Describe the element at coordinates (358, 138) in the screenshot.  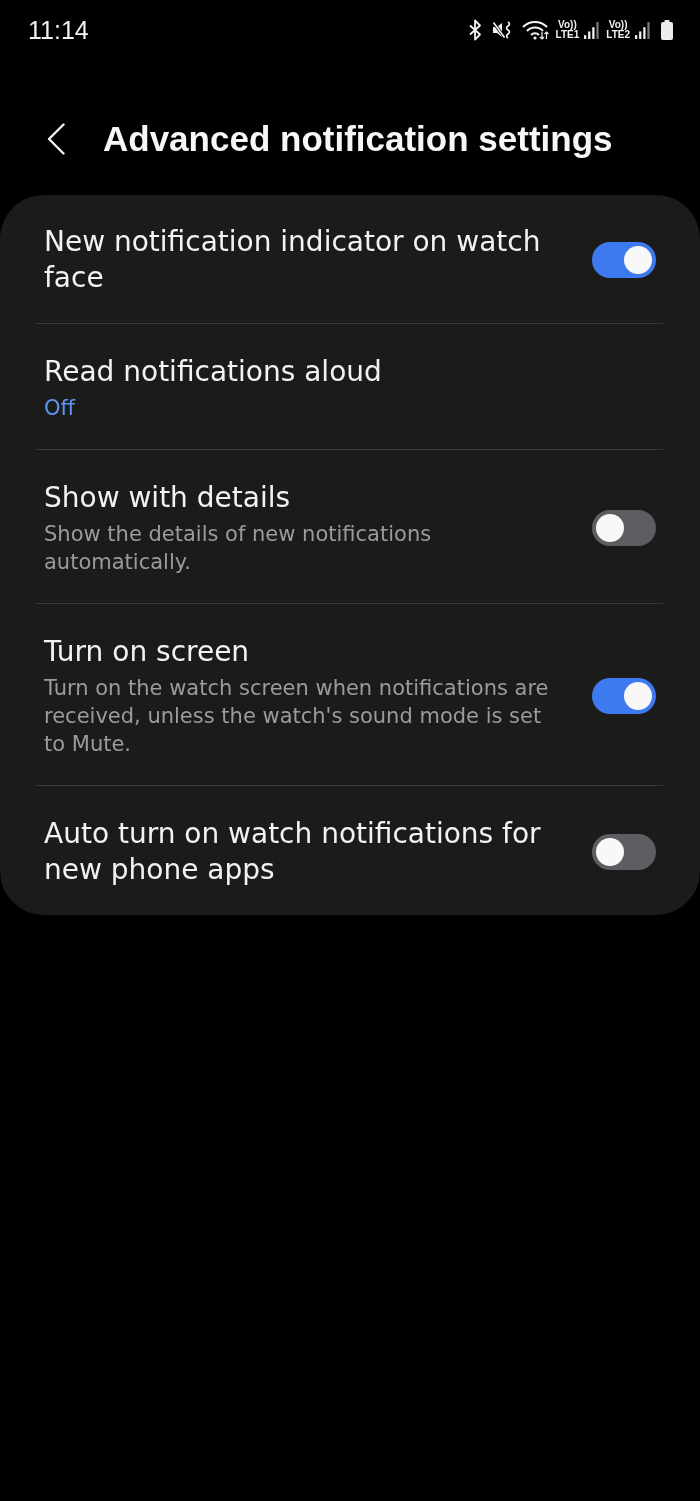
I see `page-title: Advanced notification settings` at that location.